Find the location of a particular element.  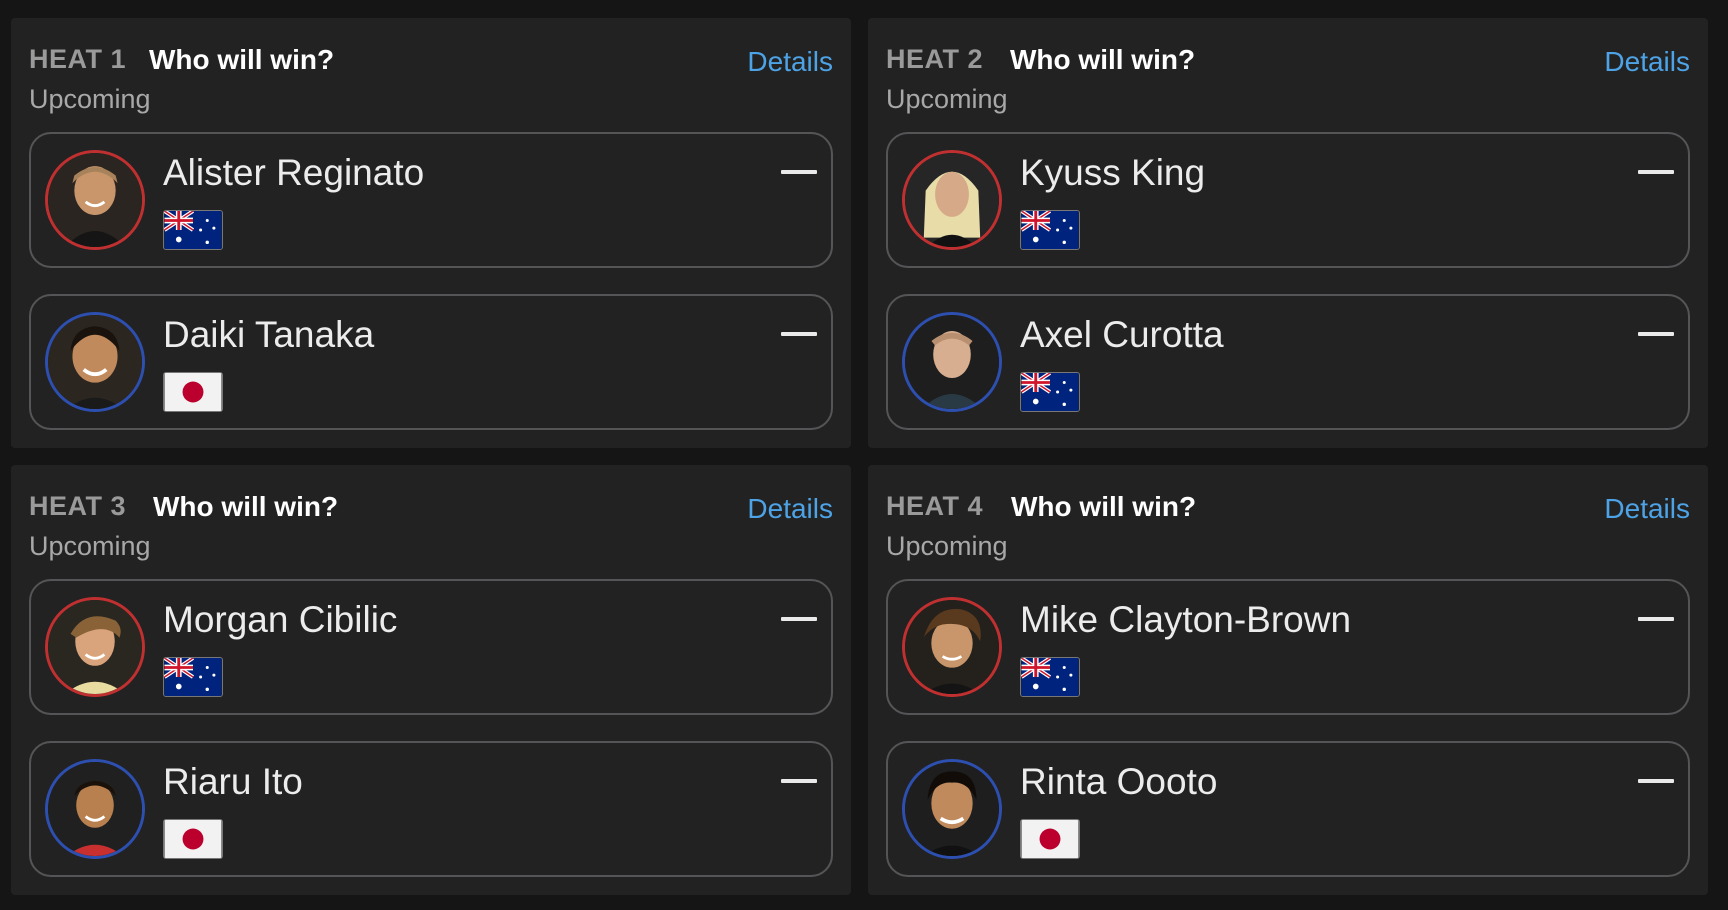

surfer-card: Rinta Oooto is located at coordinates (1288, 809).